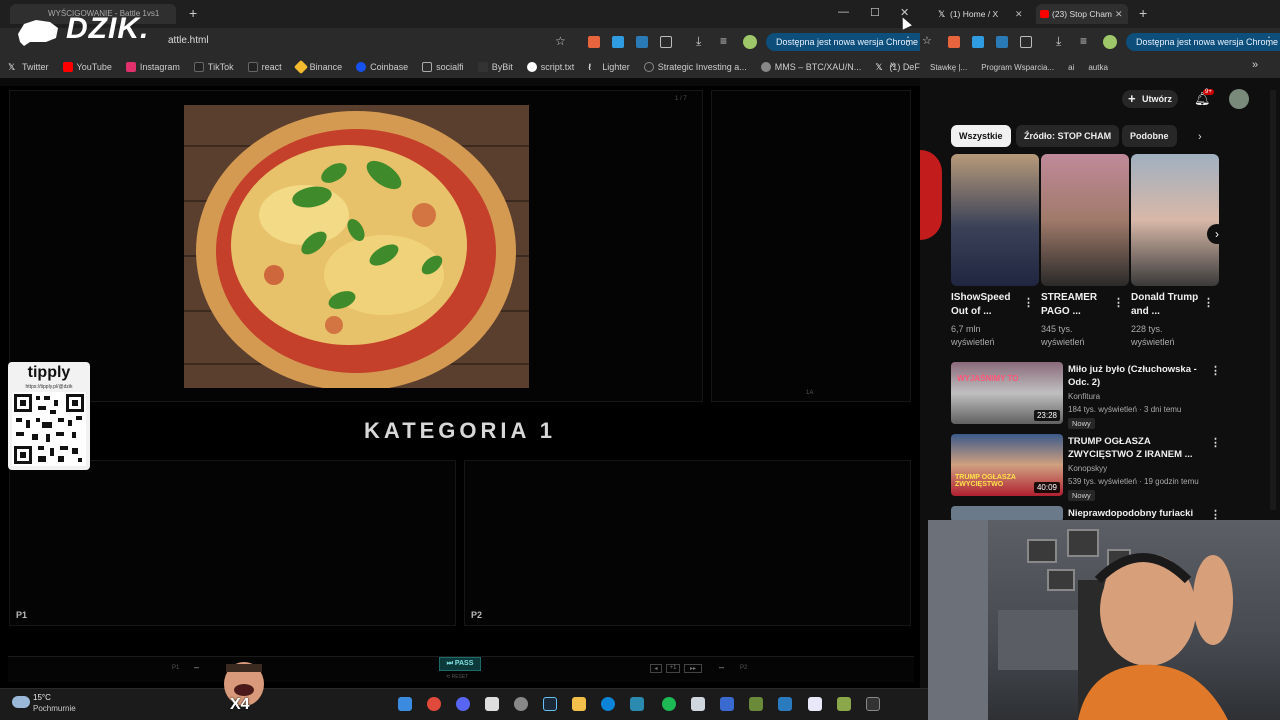 The image size is (1280, 720). Describe the element at coordinates (1087, 468) in the screenshot. I see `video-channel: Konopskyy` at that location.